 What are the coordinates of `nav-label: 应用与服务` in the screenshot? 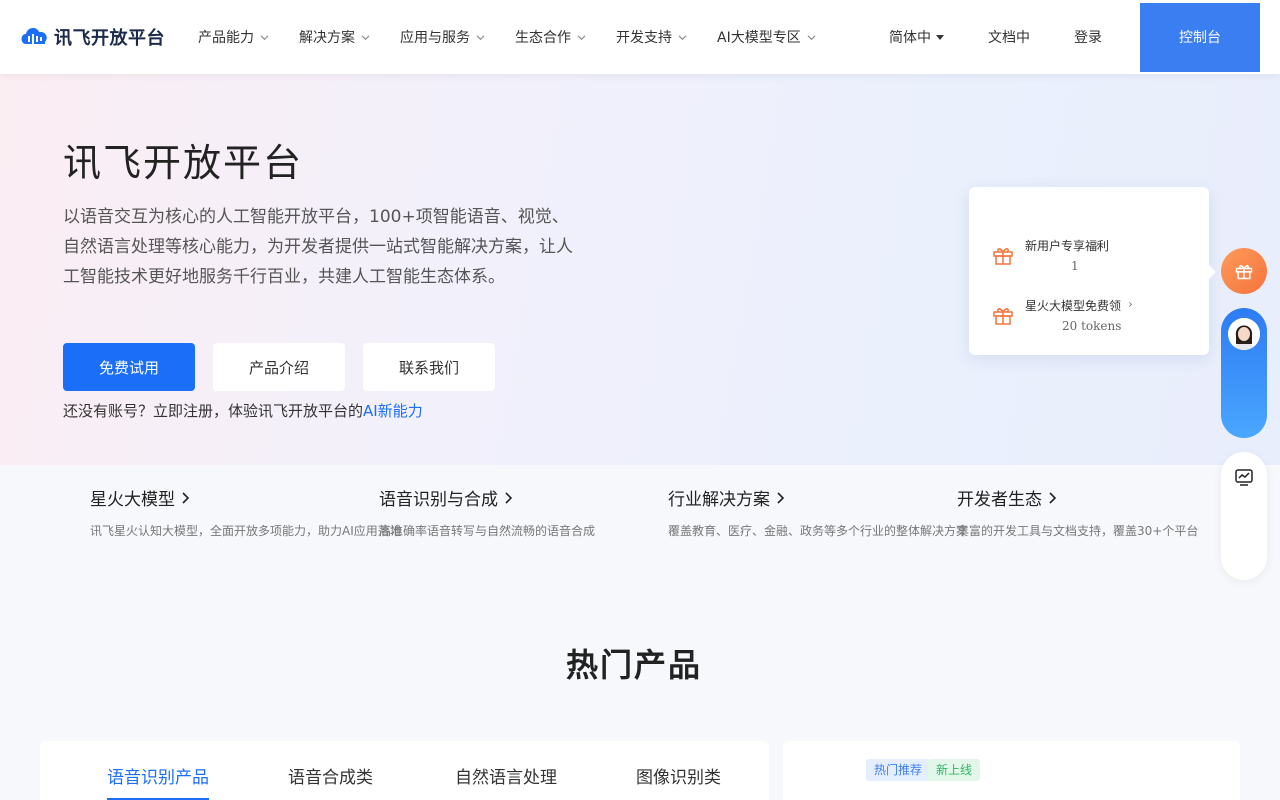 It's located at (435, 38).